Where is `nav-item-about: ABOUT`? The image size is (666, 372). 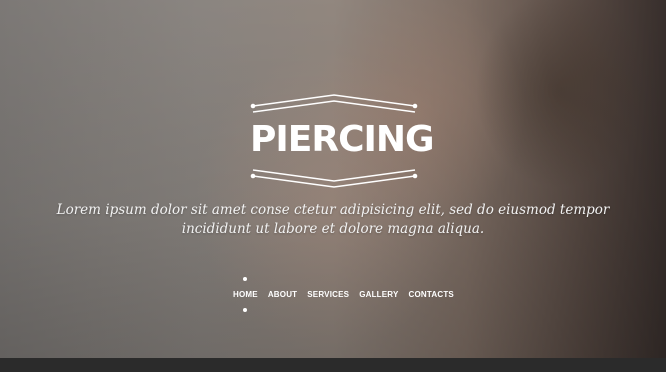 nav-item-about: ABOUT is located at coordinates (282, 294).